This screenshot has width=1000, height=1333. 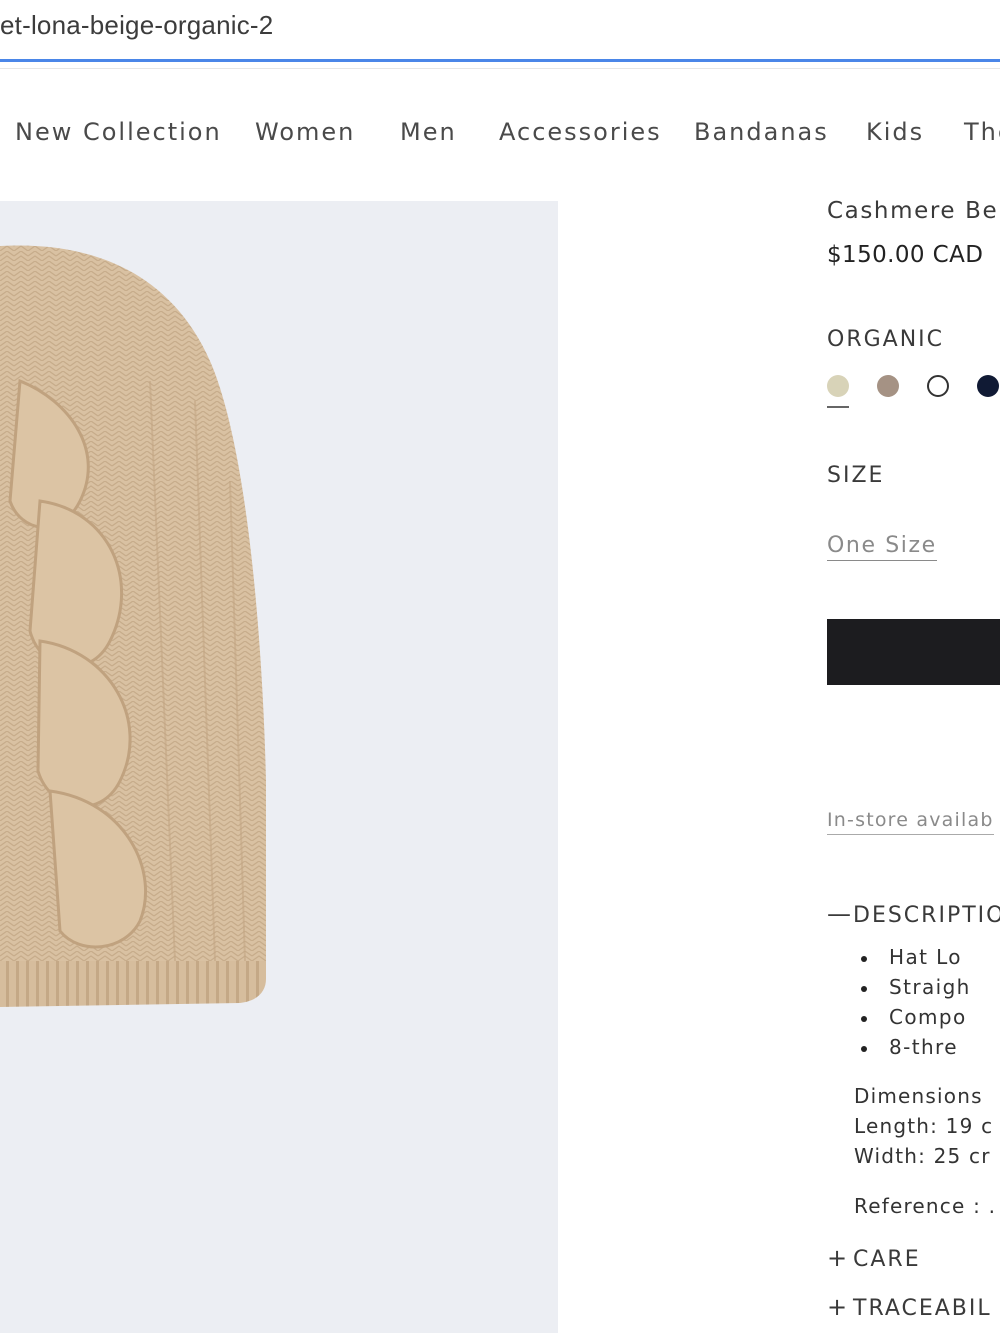 I want to click on care-header: CARE, so click(x=887, y=1259).